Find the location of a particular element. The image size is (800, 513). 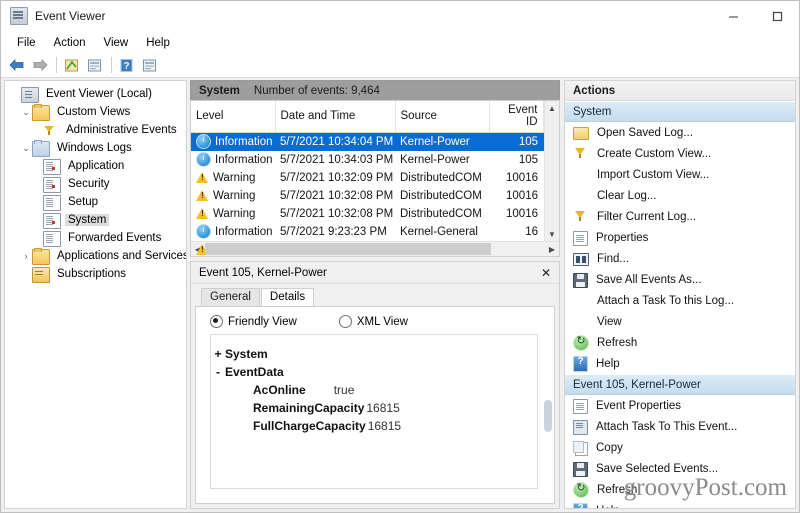

cell-date-and-time: 5/7/2021 10:32:08 PM is located at coordinates (337, 195).